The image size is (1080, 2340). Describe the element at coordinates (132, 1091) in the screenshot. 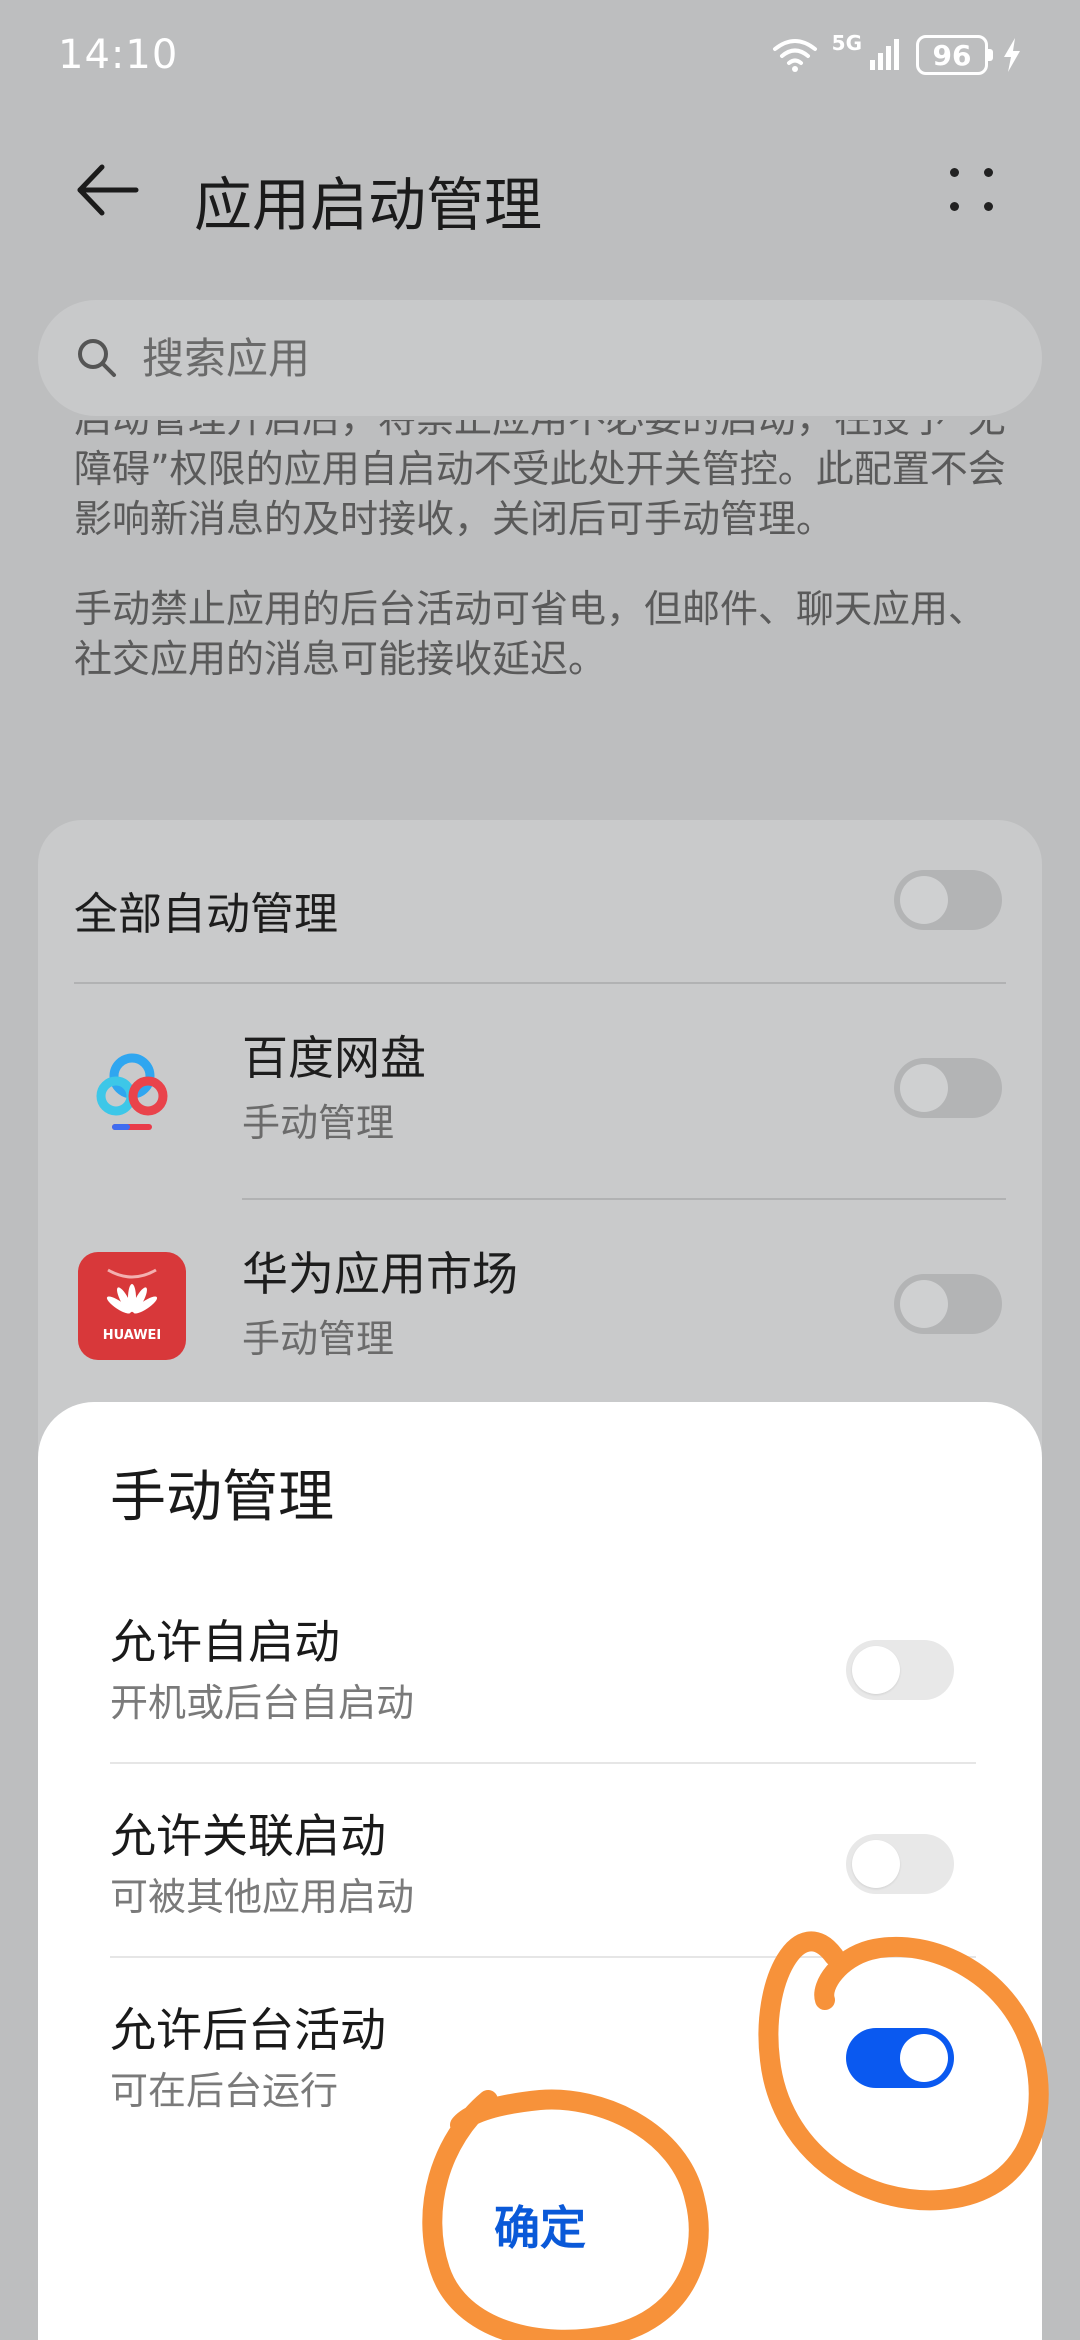

I see `baidu-netdisk-icon` at that location.